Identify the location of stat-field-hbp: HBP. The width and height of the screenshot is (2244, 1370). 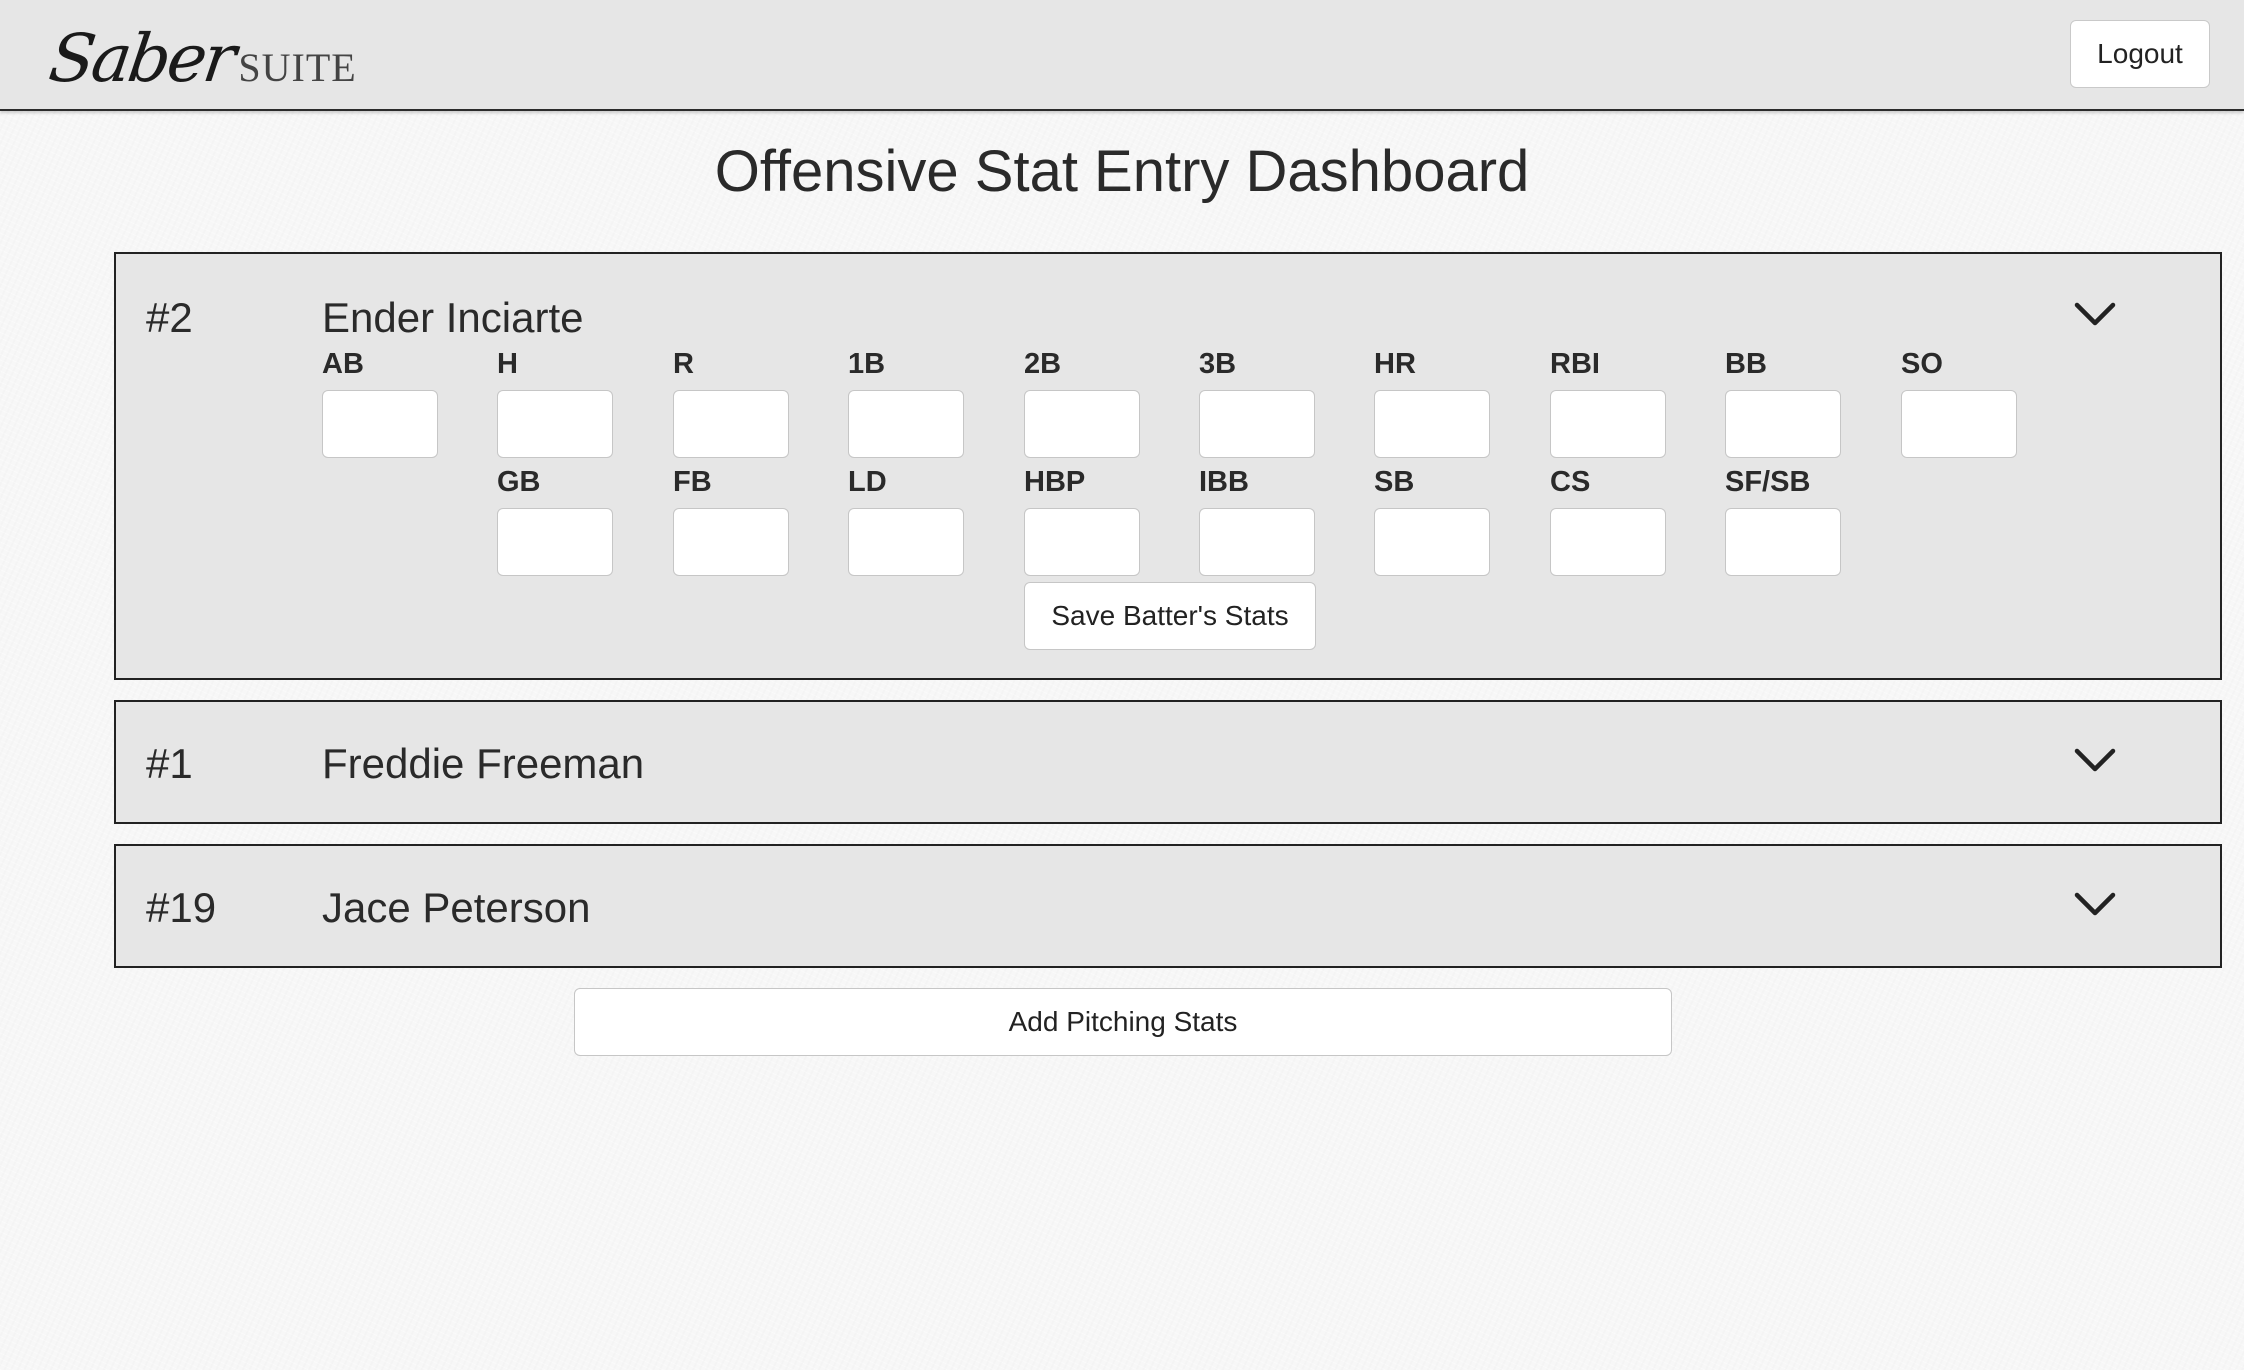
(1082, 521).